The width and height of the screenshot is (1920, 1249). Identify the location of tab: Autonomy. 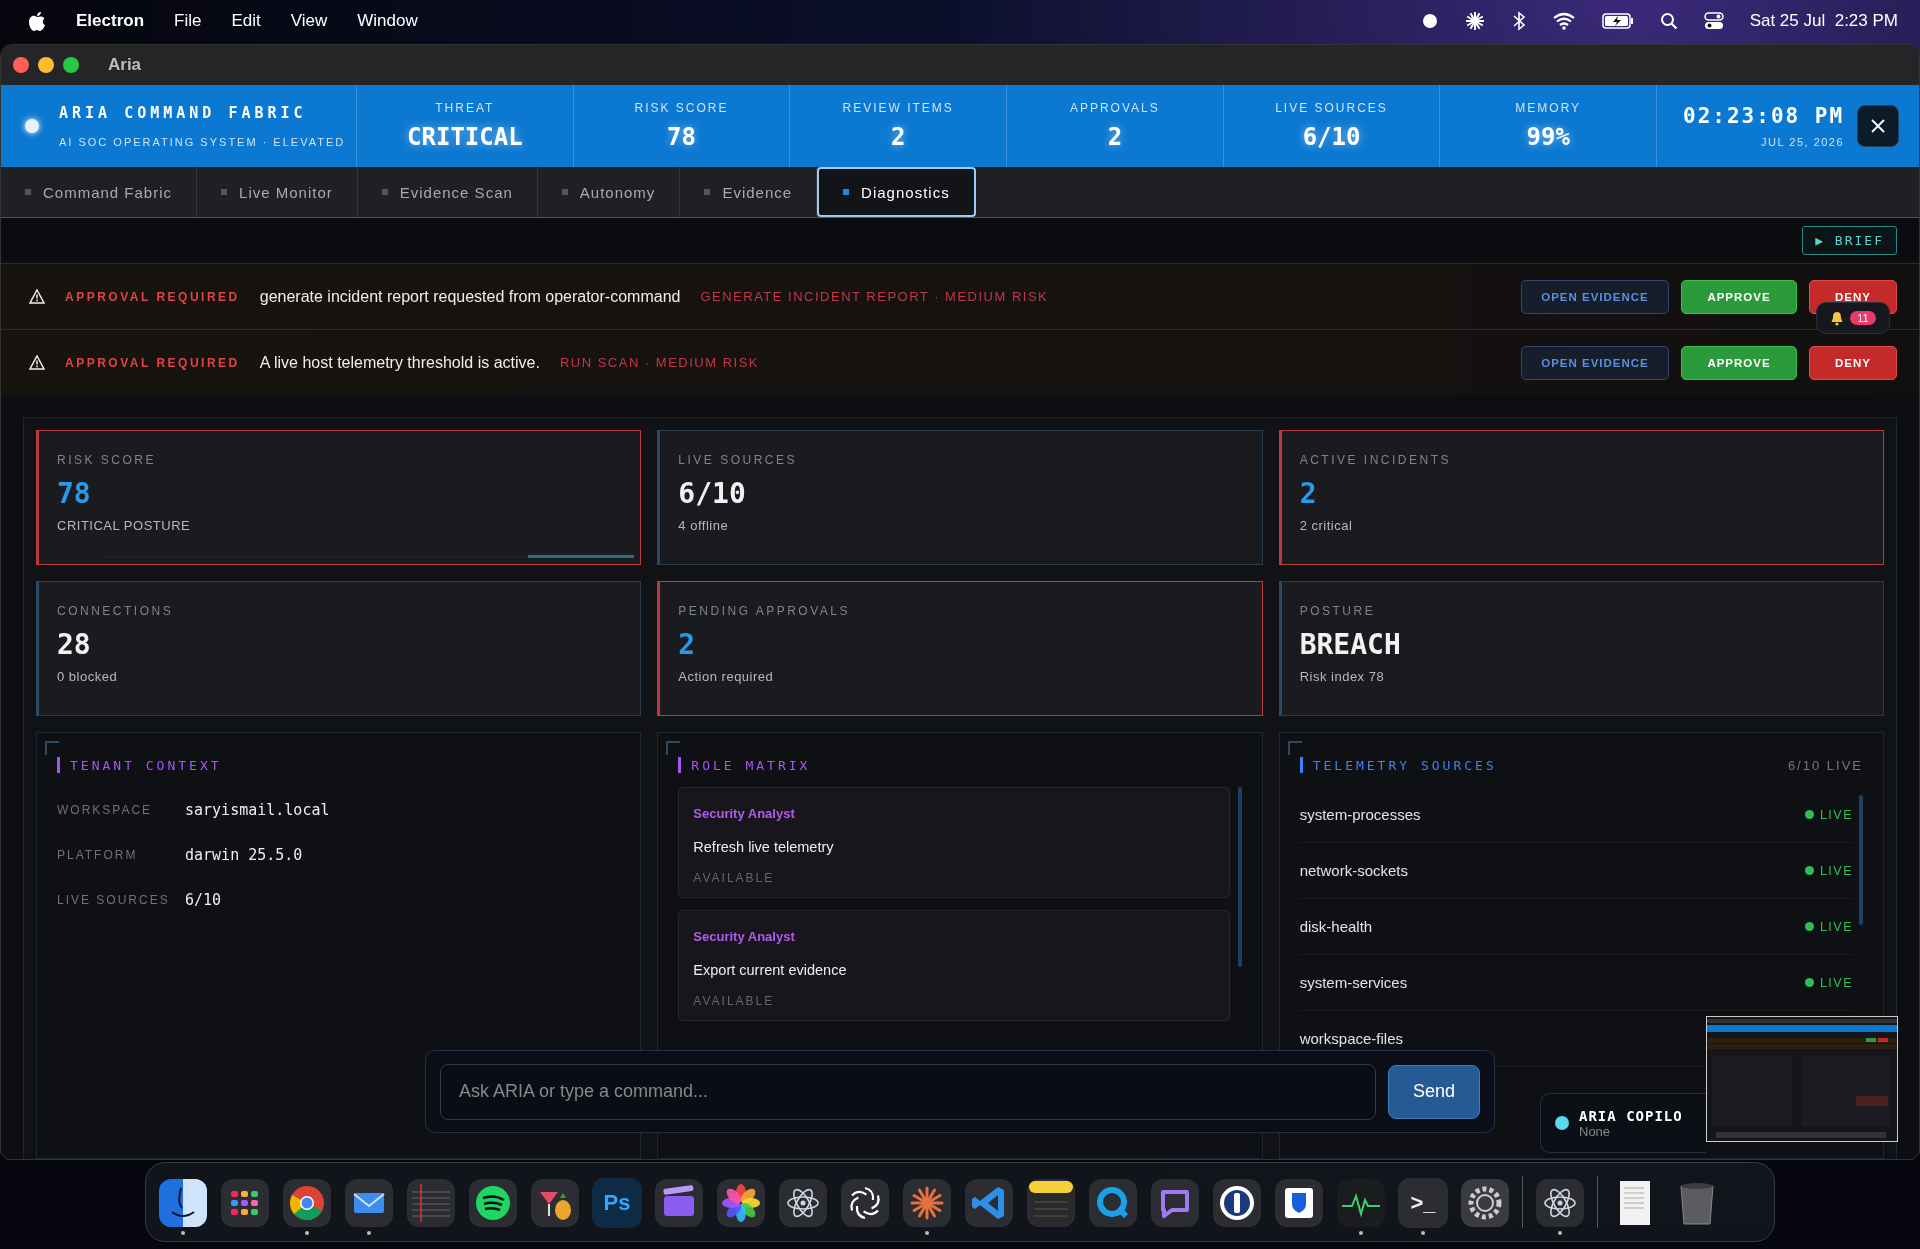
(609, 192).